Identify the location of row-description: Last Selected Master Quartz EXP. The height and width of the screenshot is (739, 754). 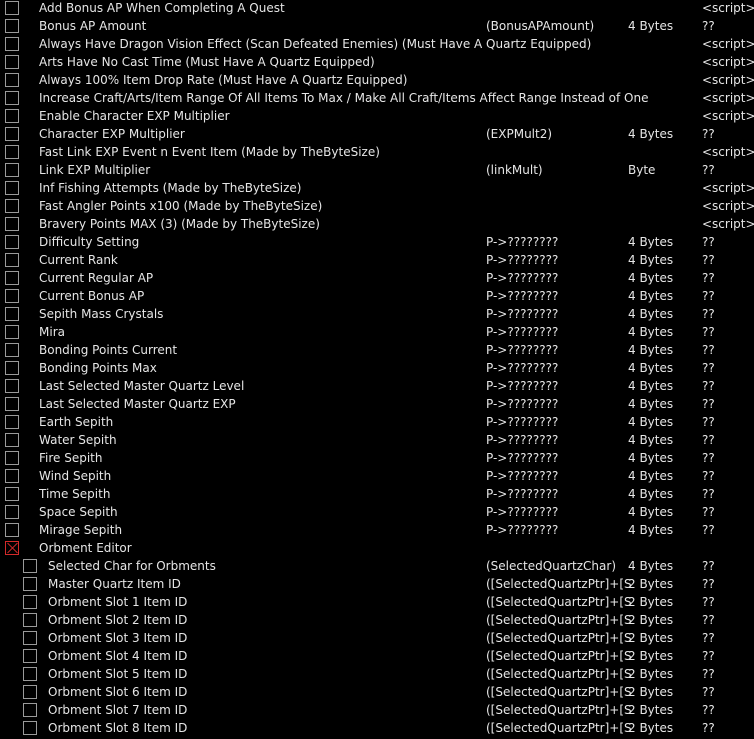
(137, 404).